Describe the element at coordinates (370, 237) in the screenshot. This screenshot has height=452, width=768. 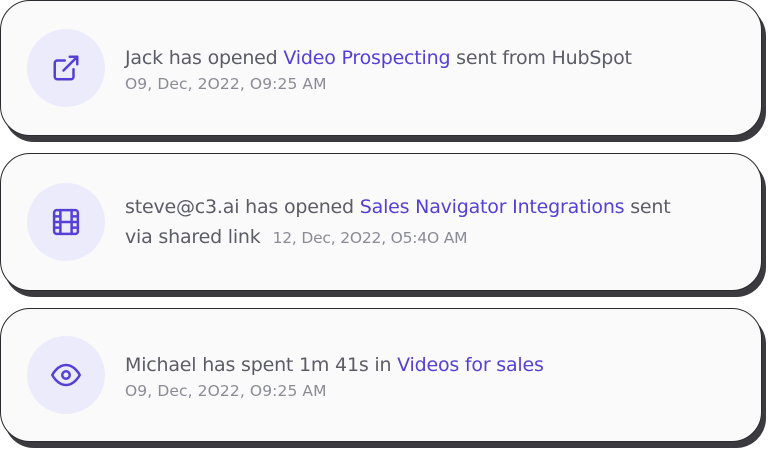
I see `timestamp: 12, Dec, 2O22, O5:4O AM` at that location.